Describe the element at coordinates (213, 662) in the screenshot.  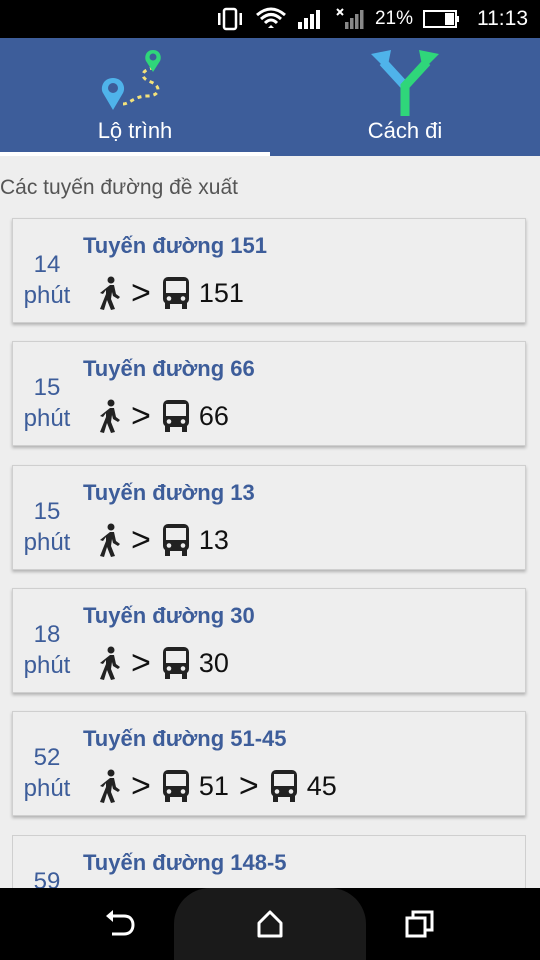
I see `bus-number: 30` at that location.